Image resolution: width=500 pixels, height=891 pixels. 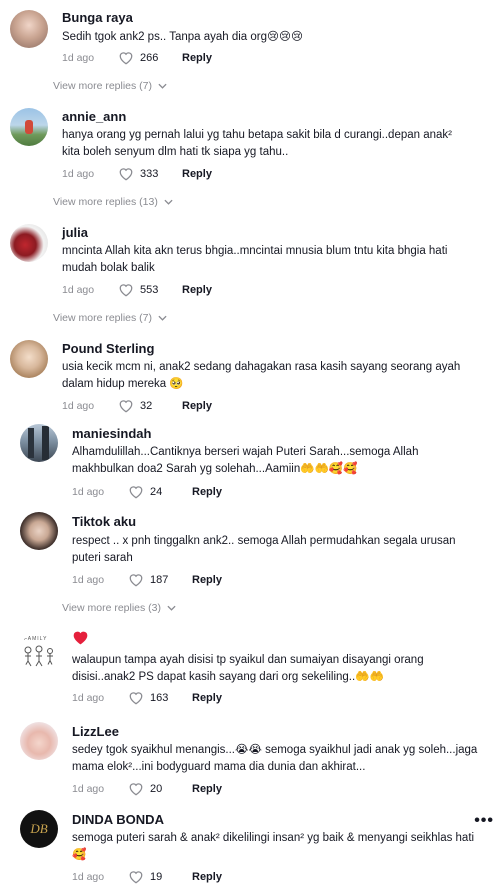 I want to click on more-options-icon: •••, so click(x=484, y=821).